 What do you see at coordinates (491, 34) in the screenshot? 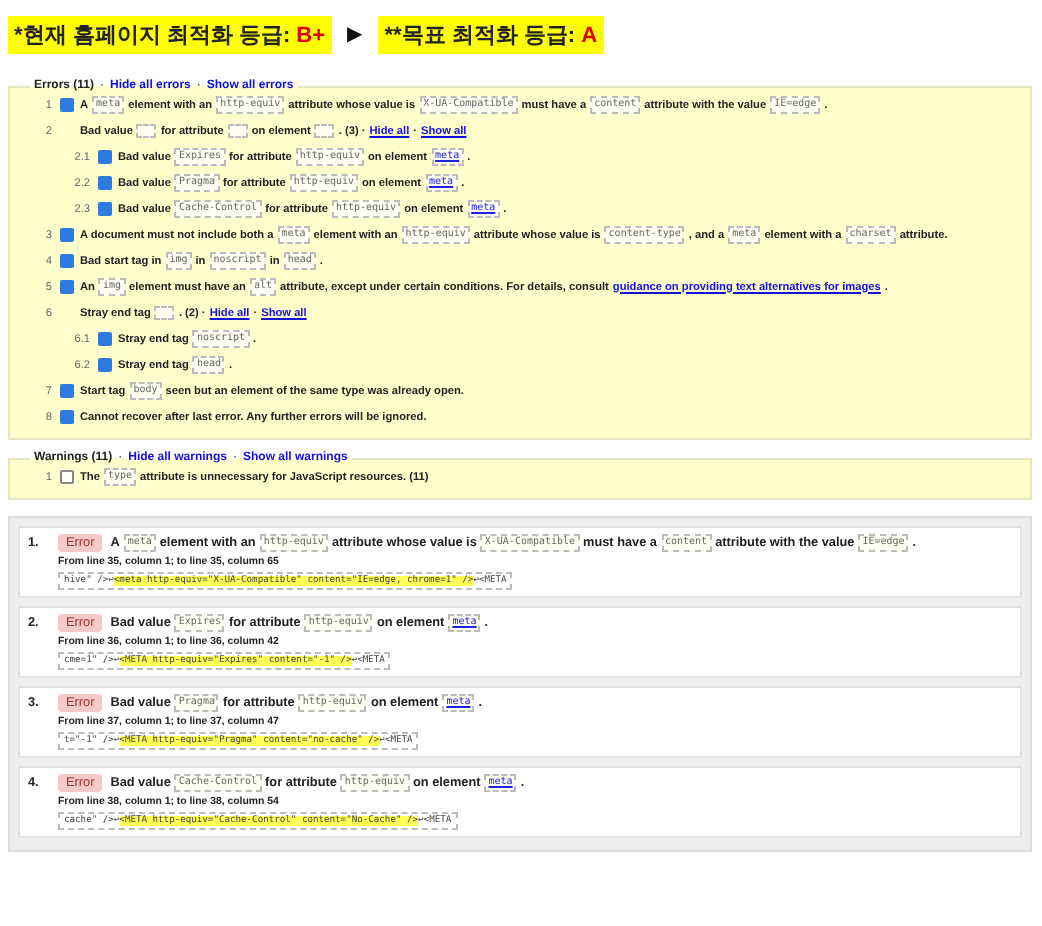
I see `grade-label: **목표 최적화 등급: A` at bounding box center [491, 34].